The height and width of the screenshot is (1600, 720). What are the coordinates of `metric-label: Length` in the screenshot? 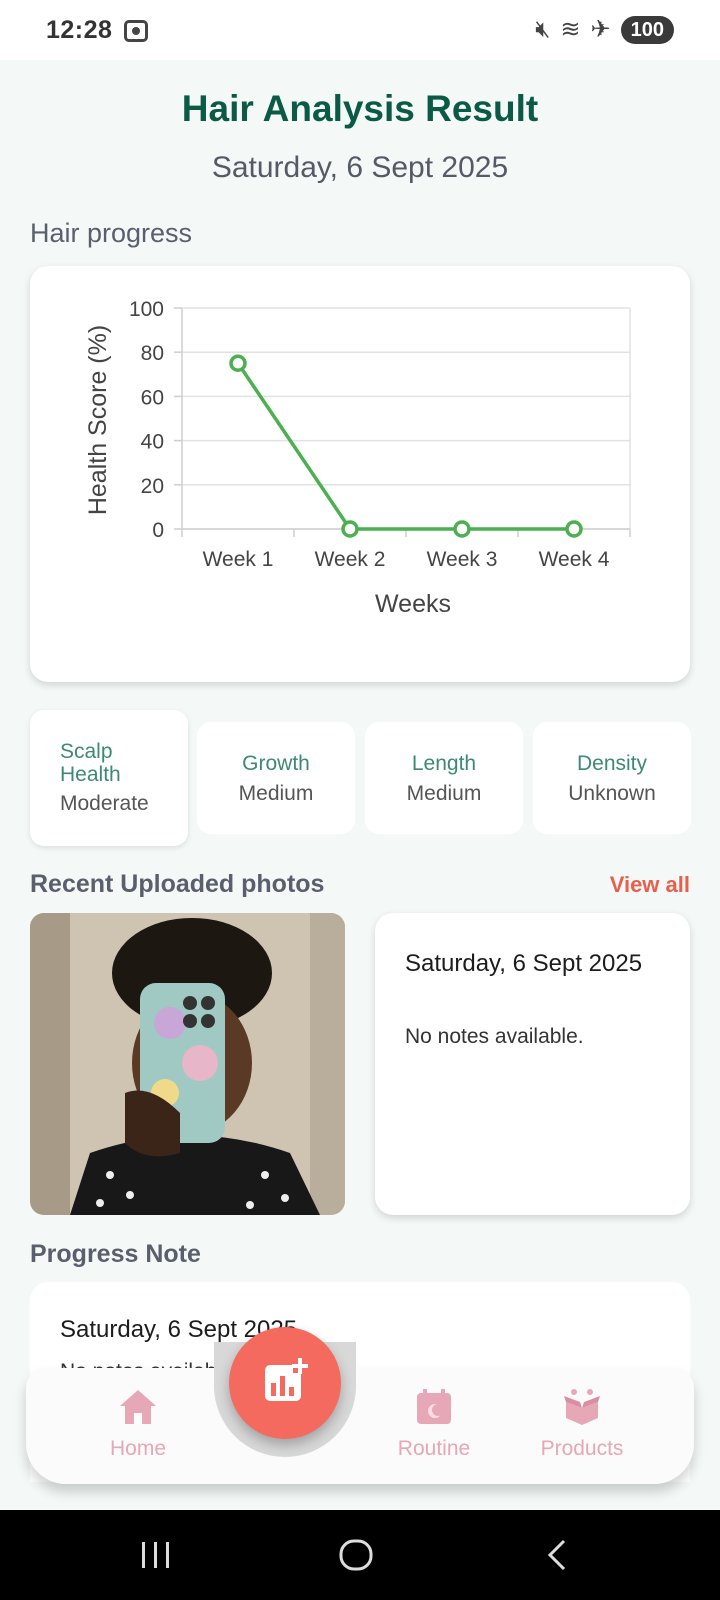 It's located at (444, 763).